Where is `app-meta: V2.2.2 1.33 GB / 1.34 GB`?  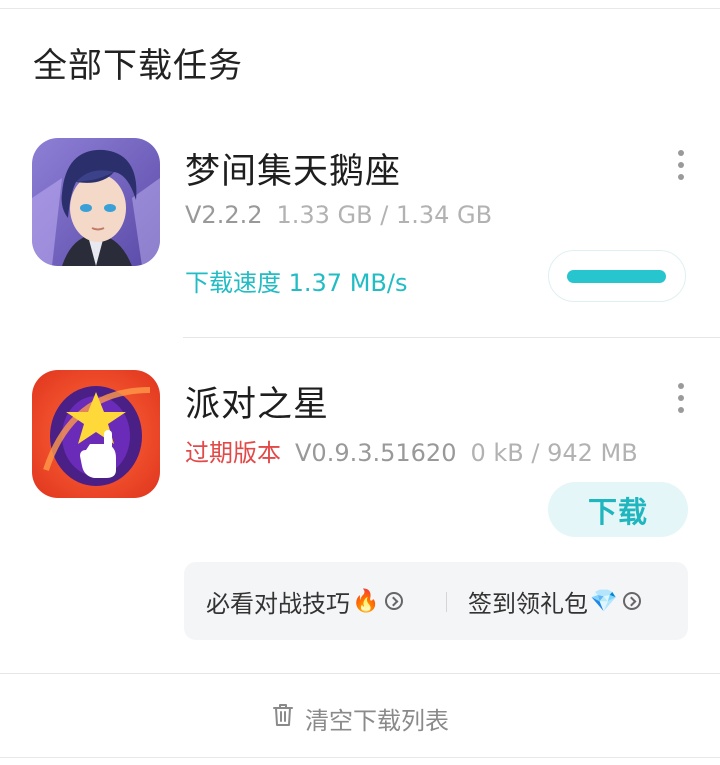
app-meta: V2.2.2 1.33 GB / 1.34 GB is located at coordinates (338, 215).